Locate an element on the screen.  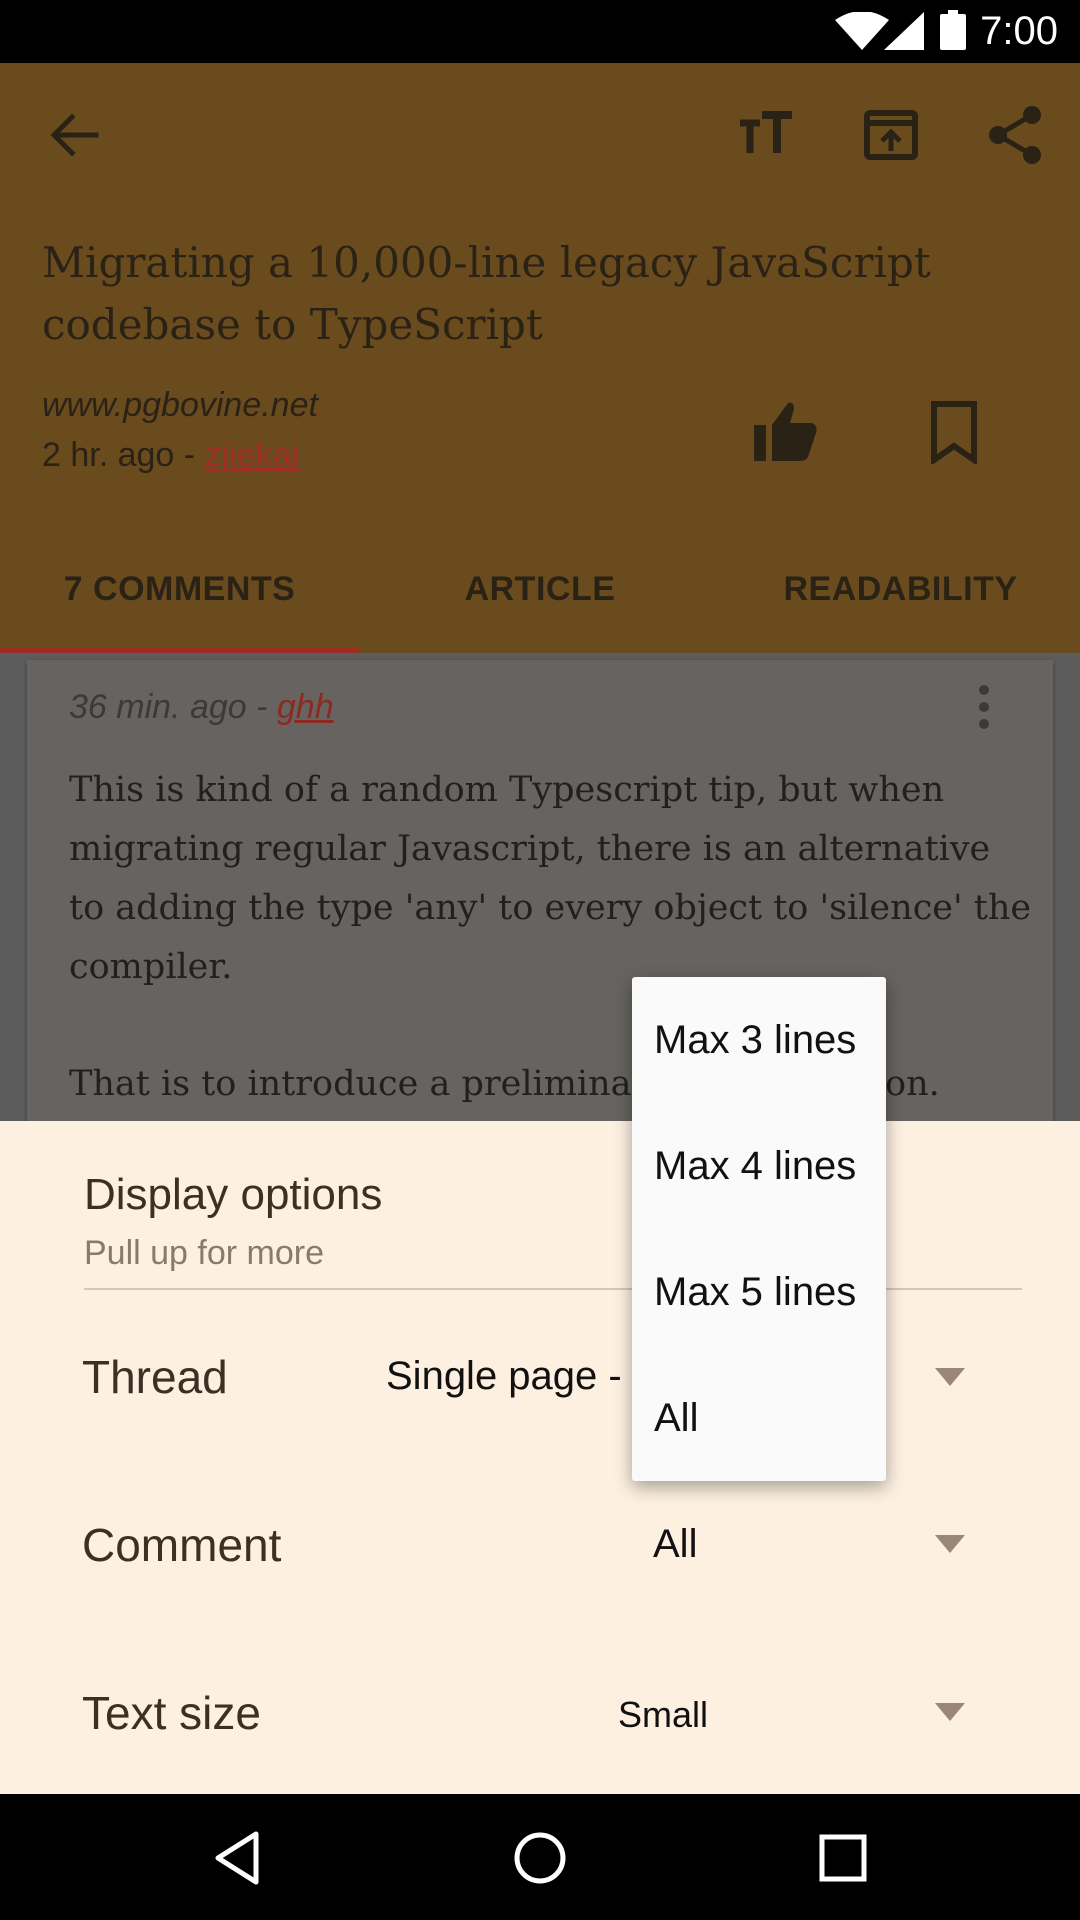
dropdown-option: Max 3 lines is located at coordinates (755, 1040).